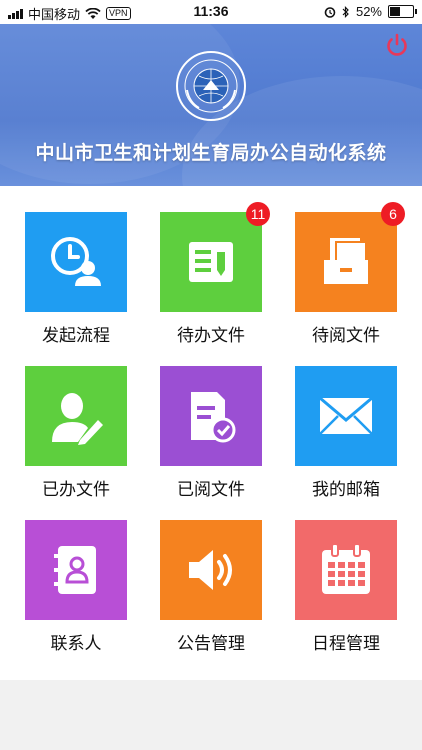 The height and width of the screenshot is (750, 422). I want to click on tile-start-process: 发起流程, so click(76, 266).